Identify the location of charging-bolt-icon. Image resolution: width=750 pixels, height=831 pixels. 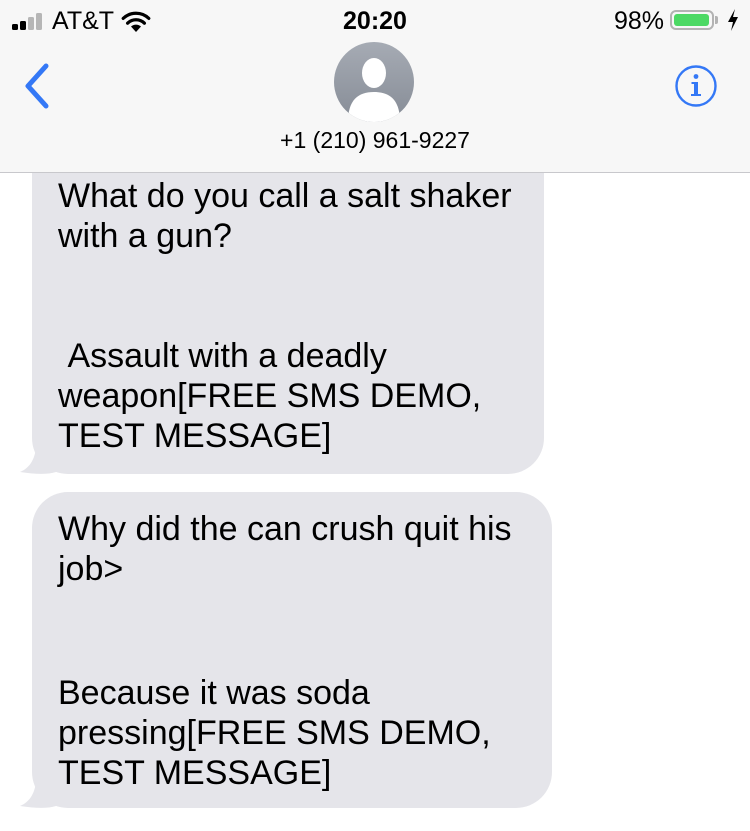
(733, 20).